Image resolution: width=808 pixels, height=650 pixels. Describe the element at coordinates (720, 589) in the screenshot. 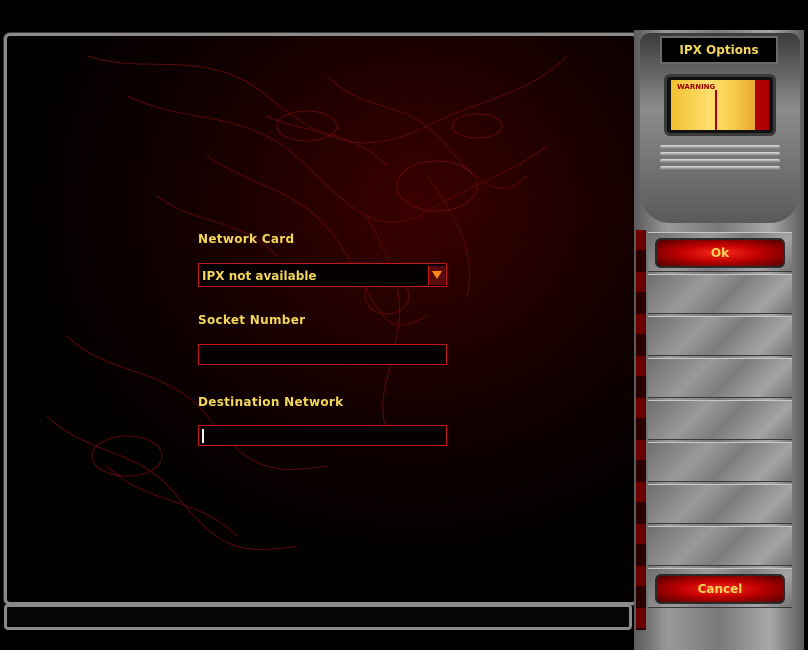

I see `cancel-button: Cancel` at that location.